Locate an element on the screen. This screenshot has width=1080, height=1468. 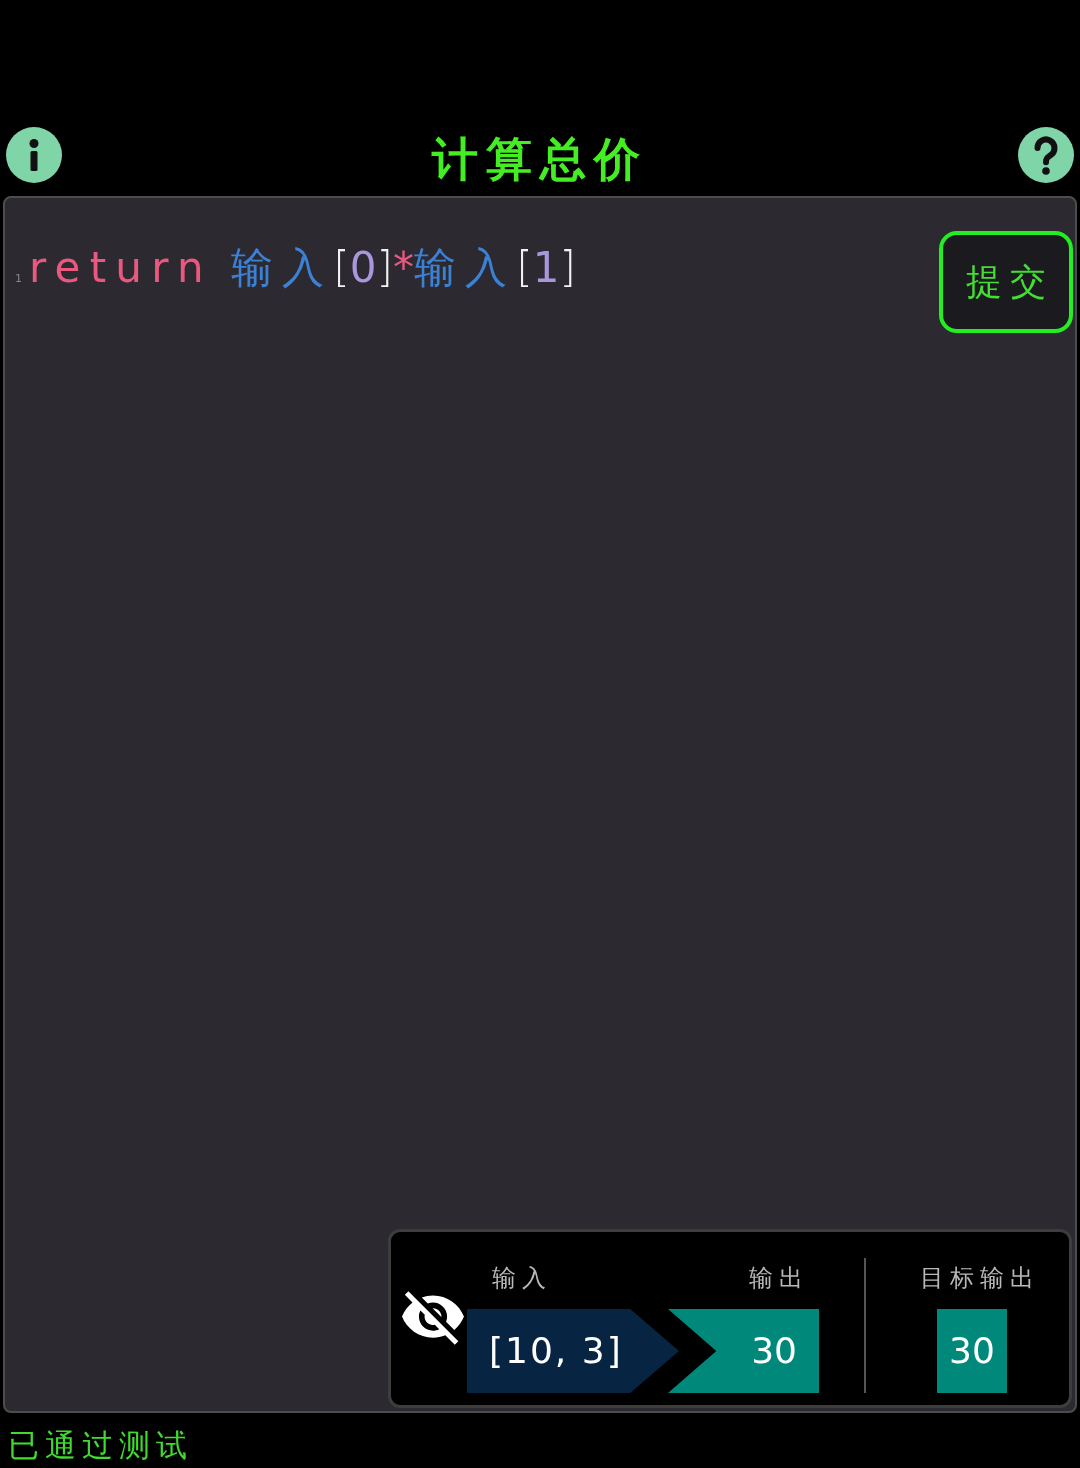
target-value-tag: 30 is located at coordinates (972, 1351).